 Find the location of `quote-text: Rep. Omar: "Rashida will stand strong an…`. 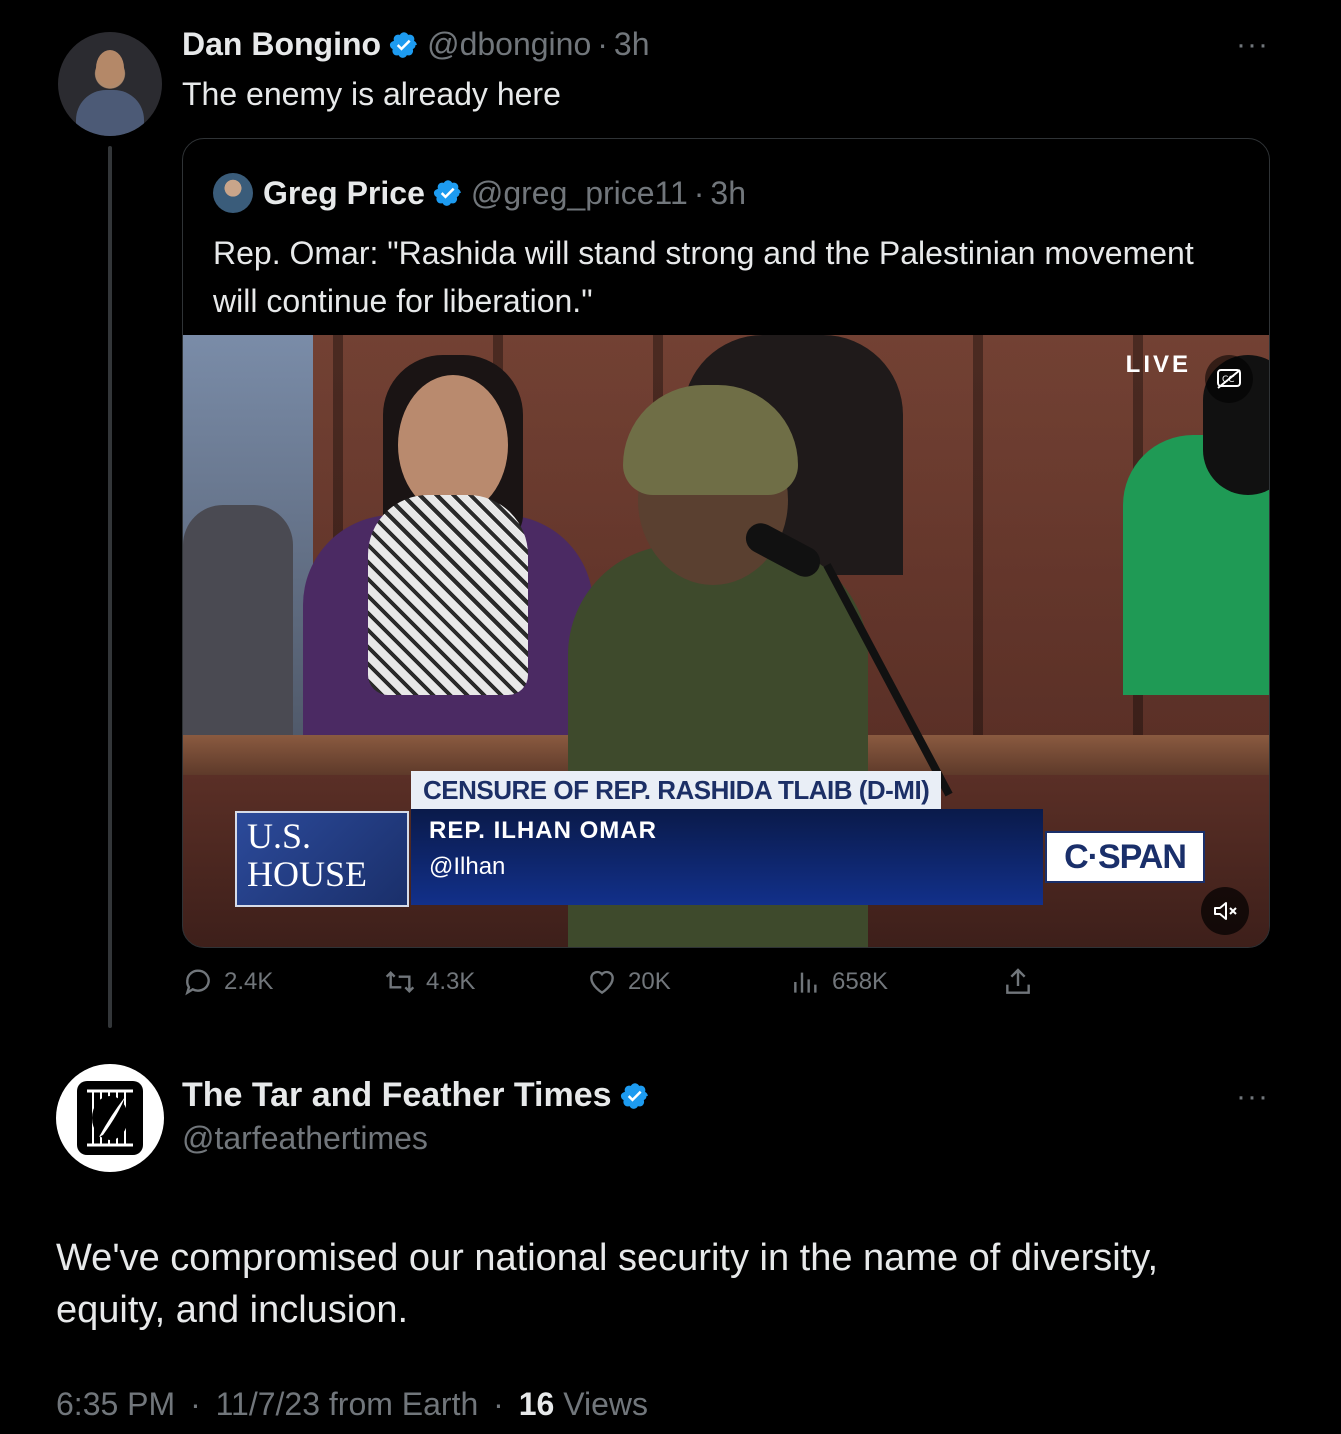

quote-text: Rep. Omar: "Rashida will stand strong an… is located at coordinates (703, 277).